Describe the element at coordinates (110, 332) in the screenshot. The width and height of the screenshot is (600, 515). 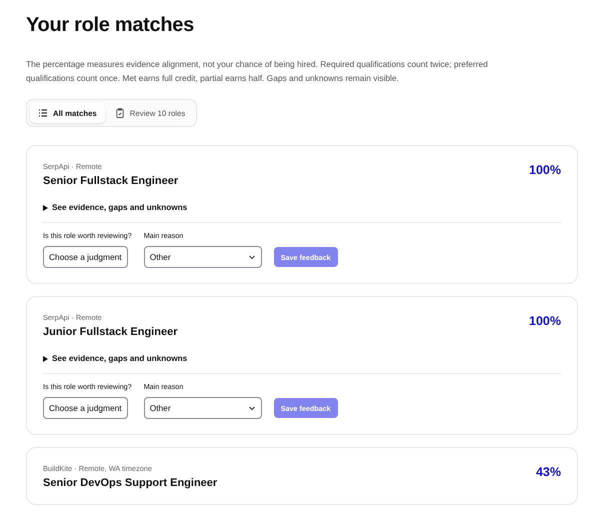
I see `role-title: Junior Fullstack Engineer` at that location.